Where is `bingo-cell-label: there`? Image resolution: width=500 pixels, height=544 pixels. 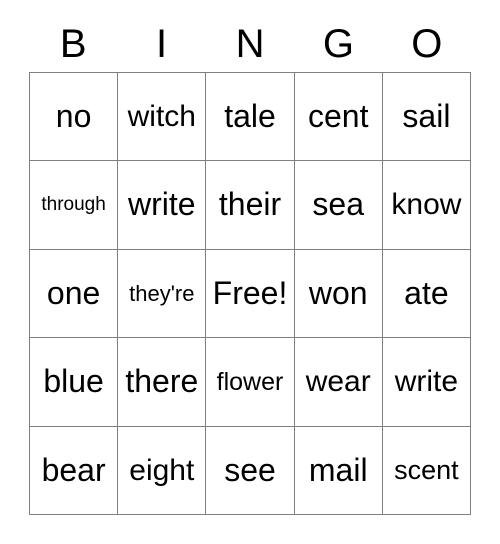 bingo-cell-label: there is located at coordinates (162, 381).